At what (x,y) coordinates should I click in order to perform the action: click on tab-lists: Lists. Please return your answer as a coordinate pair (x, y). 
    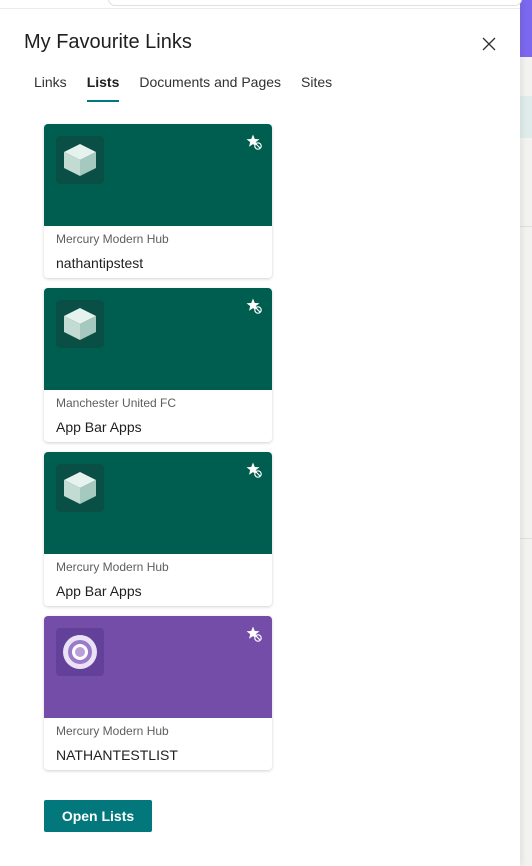
    Looking at the image, I should click on (103, 86).